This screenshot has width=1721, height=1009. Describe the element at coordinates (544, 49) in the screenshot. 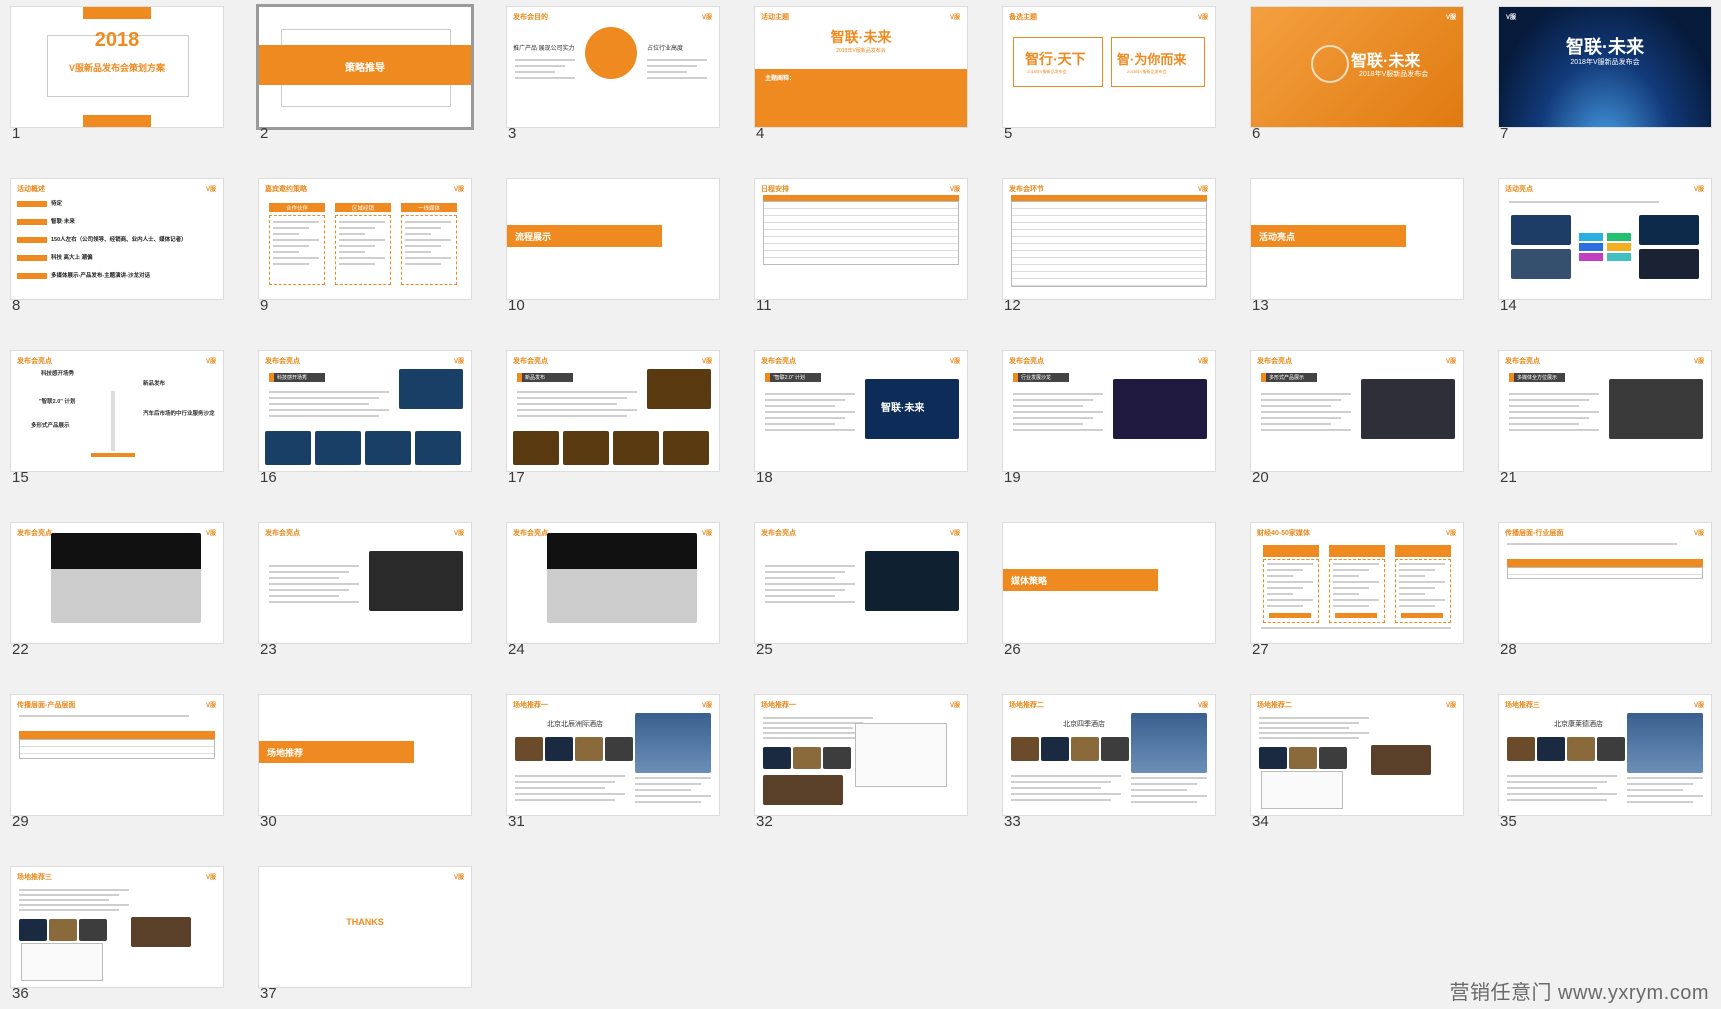

I see `goal-left: 推广产品 展现公司实力` at that location.